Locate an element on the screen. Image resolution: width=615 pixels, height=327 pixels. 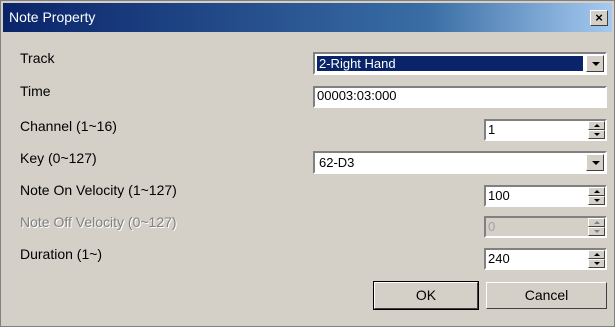
key-value: 62-D3 is located at coordinates (337, 162).